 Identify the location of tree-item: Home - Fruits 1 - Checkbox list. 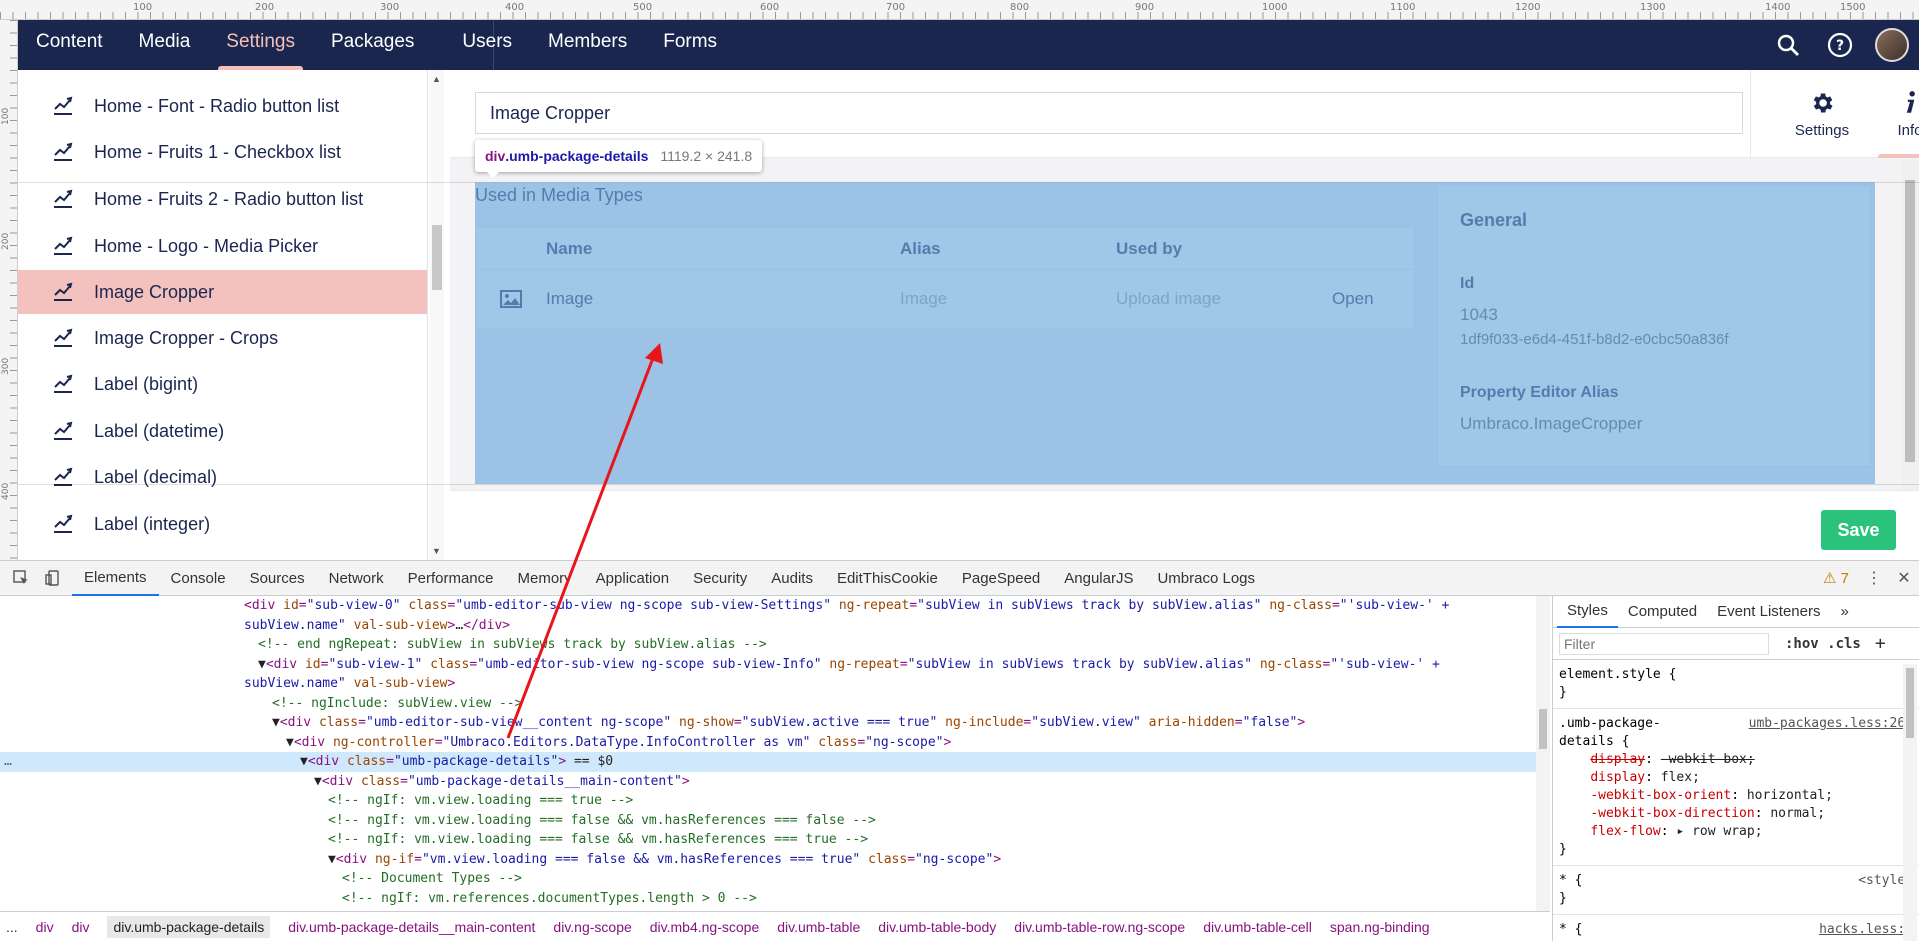
(222, 152).